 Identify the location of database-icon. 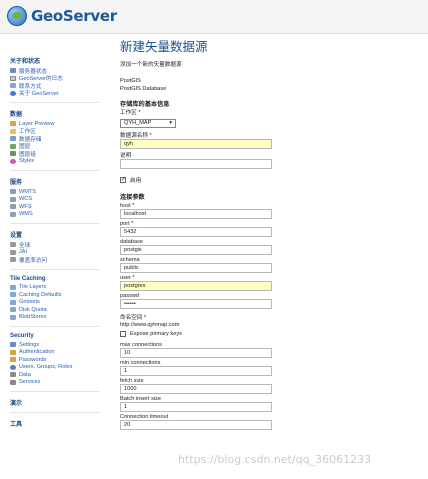
(13, 139).